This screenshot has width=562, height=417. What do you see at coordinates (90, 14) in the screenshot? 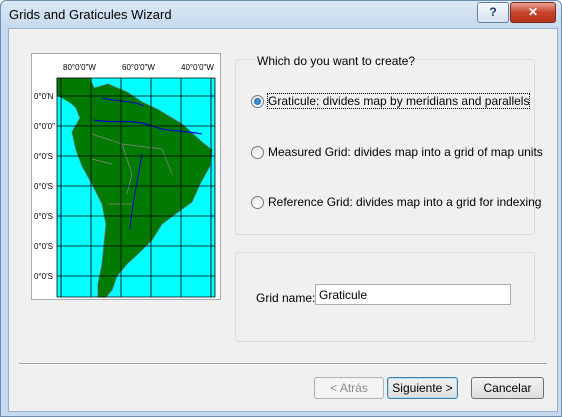
I see `window-title: Grids and Graticules Wizard` at bounding box center [90, 14].